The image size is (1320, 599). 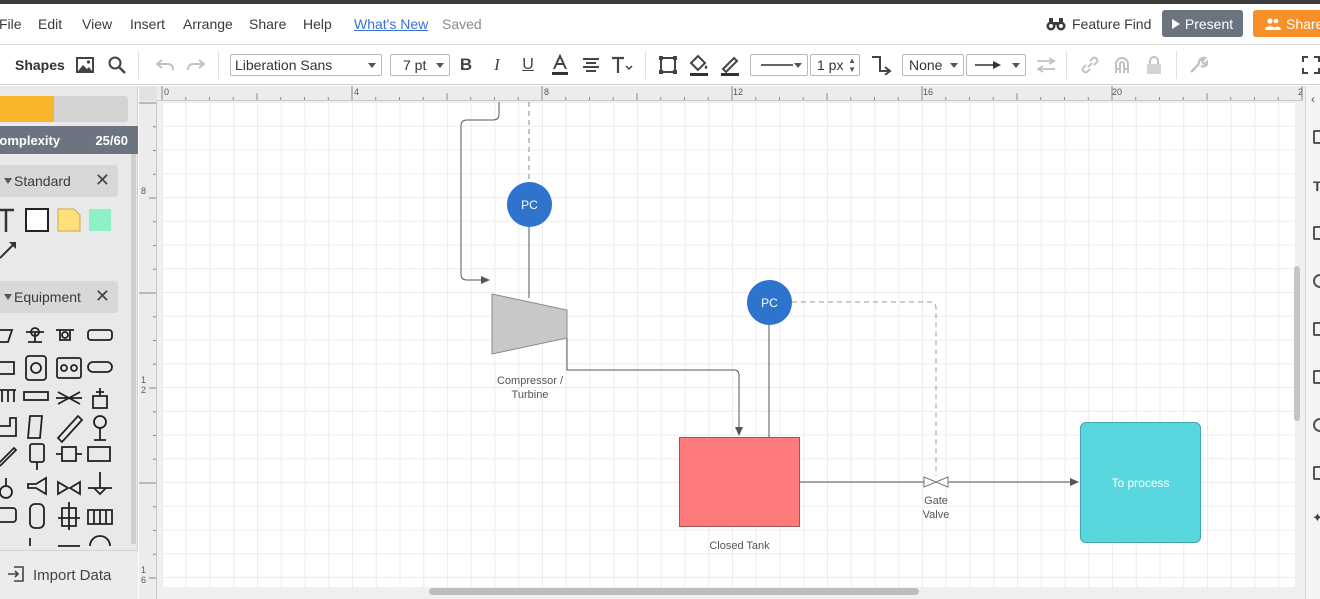 What do you see at coordinates (1303, 23) in the screenshot?
I see `share-label: Share` at bounding box center [1303, 23].